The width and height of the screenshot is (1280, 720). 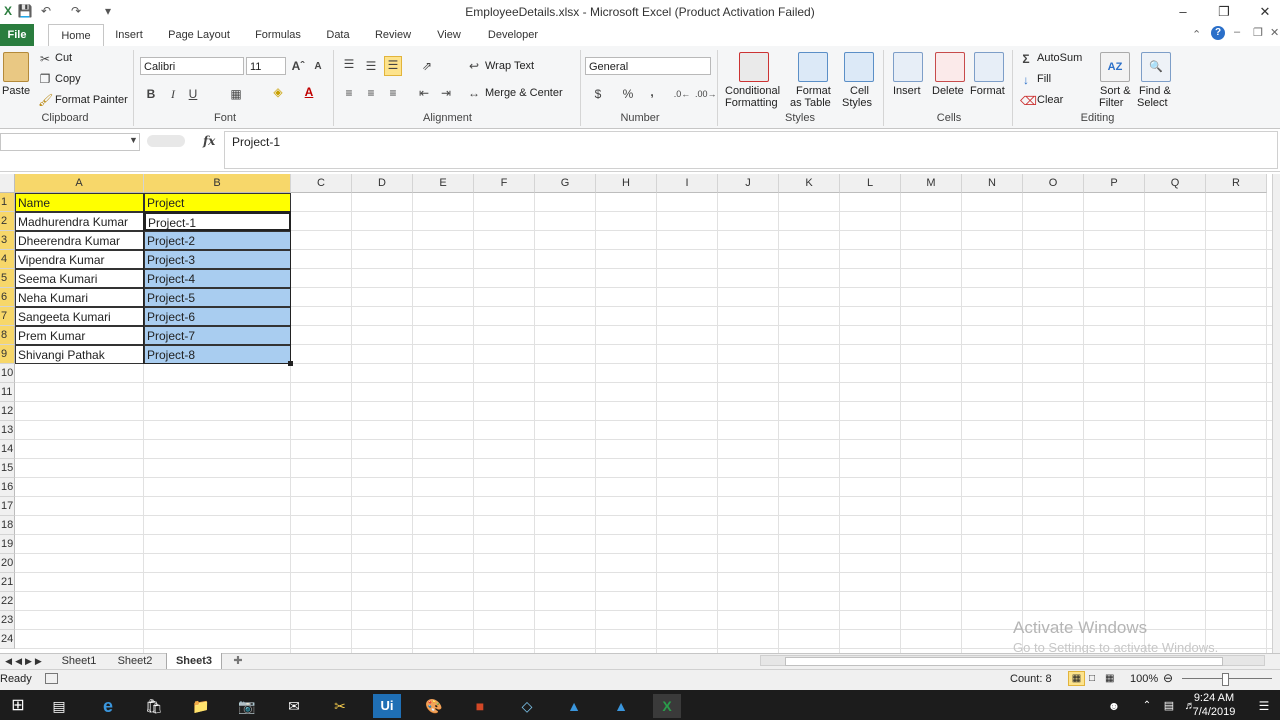 I want to click on column-header-l: L, so click(x=870, y=183).